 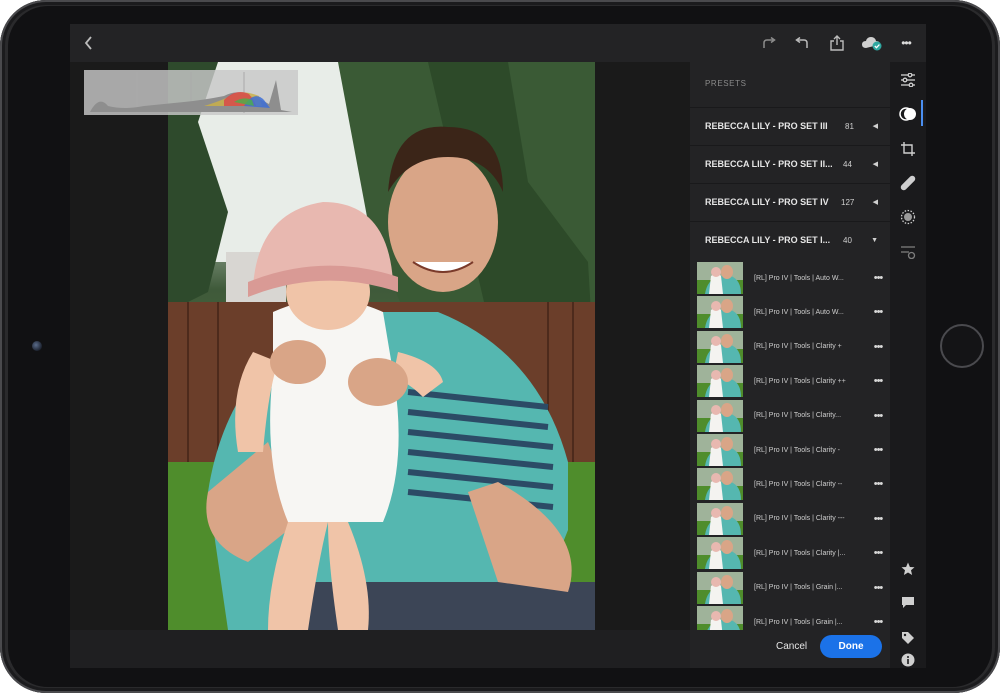 I want to click on info-icon, so click(x=908, y=658).